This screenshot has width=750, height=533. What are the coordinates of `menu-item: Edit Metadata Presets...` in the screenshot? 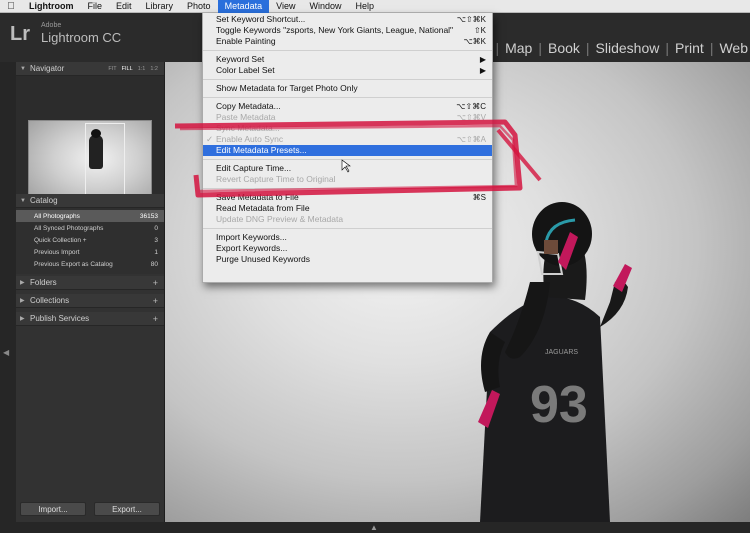 It's located at (347, 150).